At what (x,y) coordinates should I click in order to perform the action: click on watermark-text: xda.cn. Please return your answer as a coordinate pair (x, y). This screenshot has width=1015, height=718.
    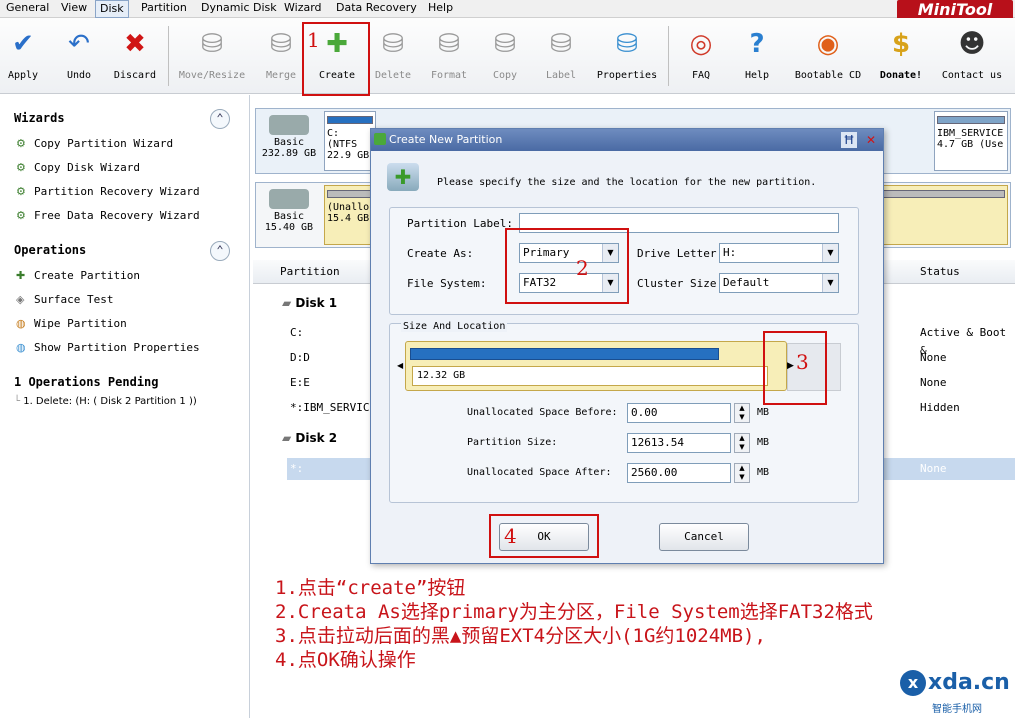
    Looking at the image, I should click on (969, 682).